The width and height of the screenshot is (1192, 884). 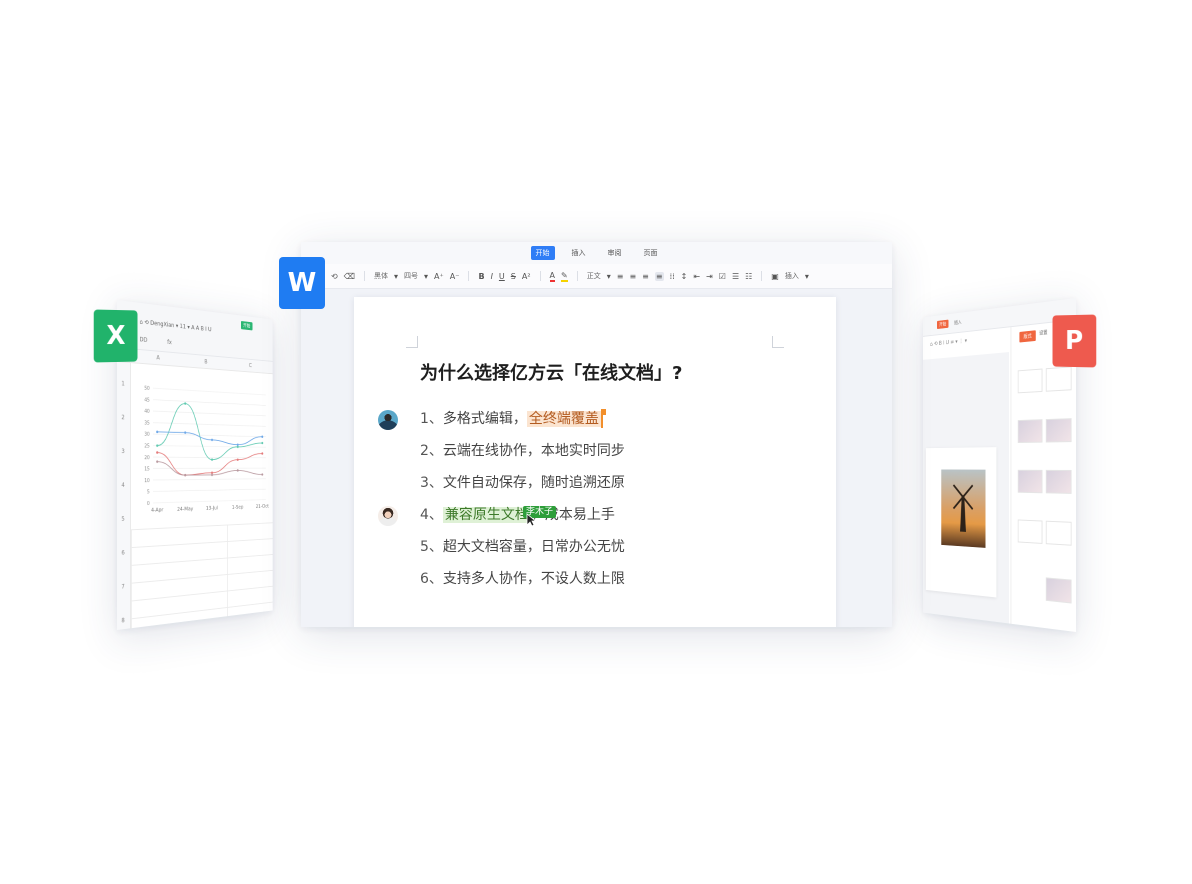 I want to click on undo-icon: ⟲, so click(x=334, y=276).